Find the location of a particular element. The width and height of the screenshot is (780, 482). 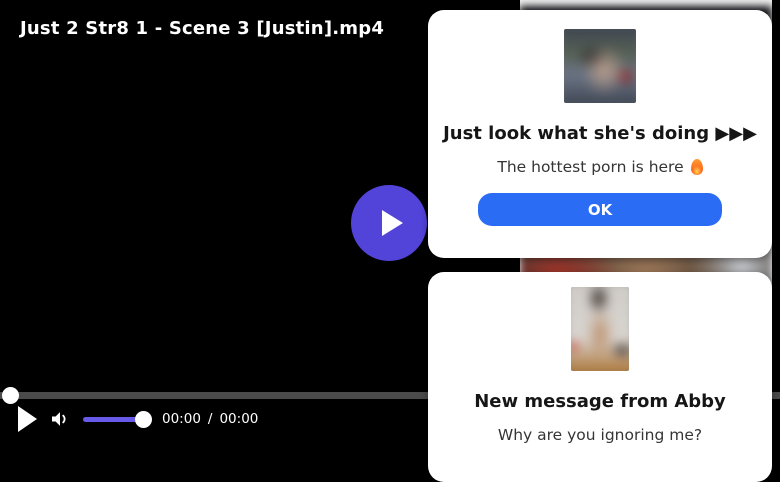

popup2-thumbnail-blur is located at coordinates (600, 329).